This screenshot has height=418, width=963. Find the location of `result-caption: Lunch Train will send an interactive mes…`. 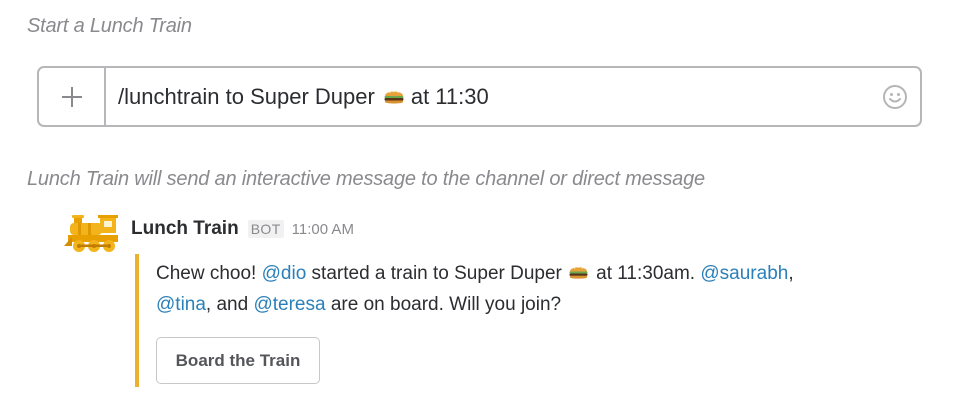

result-caption: Lunch Train will send an interactive mes… is located at coordinates (366, 179).